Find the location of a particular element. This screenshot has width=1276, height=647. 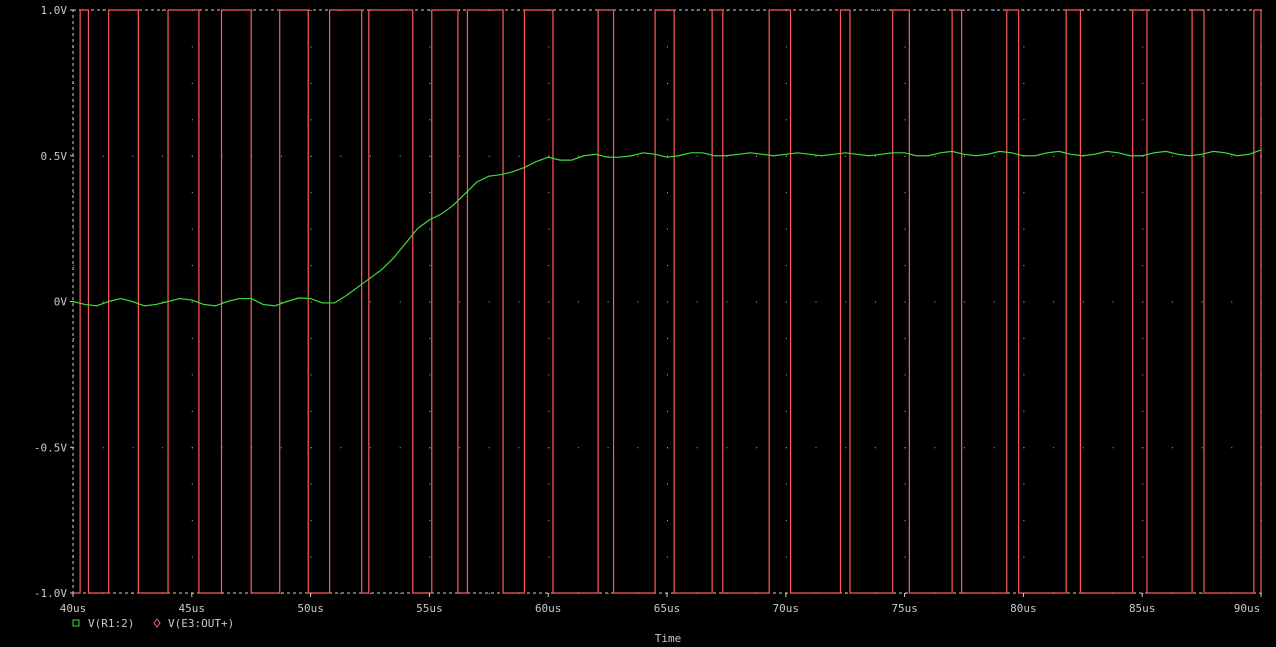

y-tick-label: 0.5V is located at coordinates (54, 156).